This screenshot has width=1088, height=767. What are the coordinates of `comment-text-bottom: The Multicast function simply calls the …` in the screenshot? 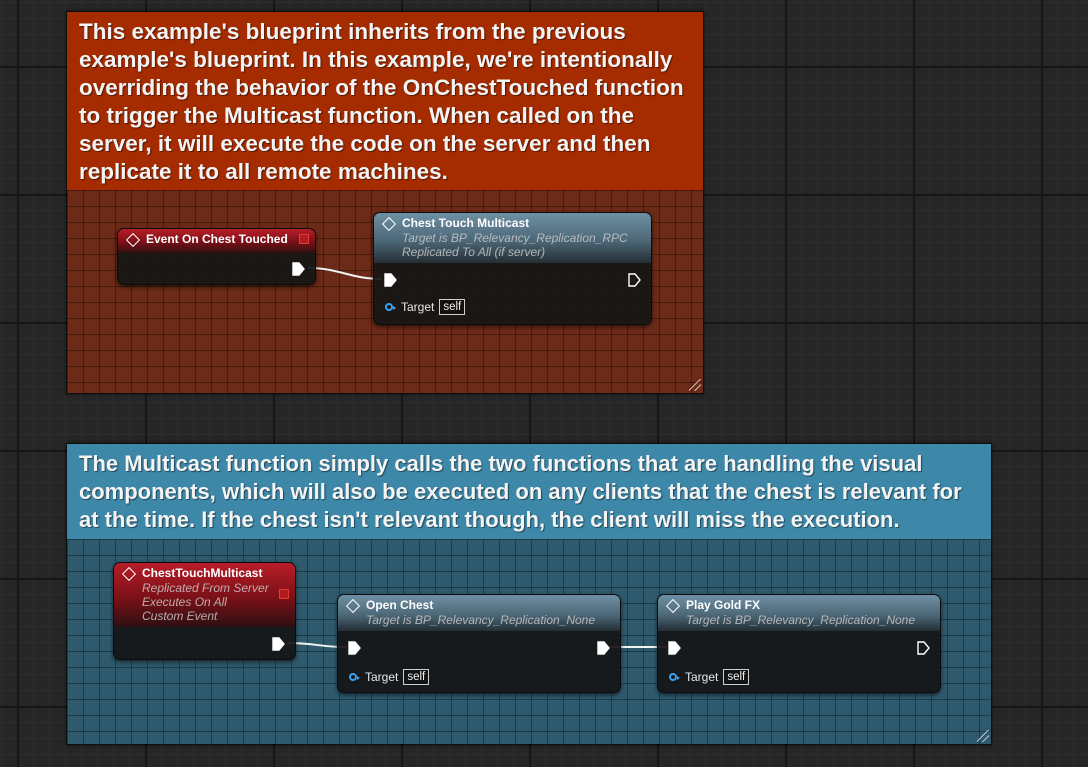 It's located at (529, 491).